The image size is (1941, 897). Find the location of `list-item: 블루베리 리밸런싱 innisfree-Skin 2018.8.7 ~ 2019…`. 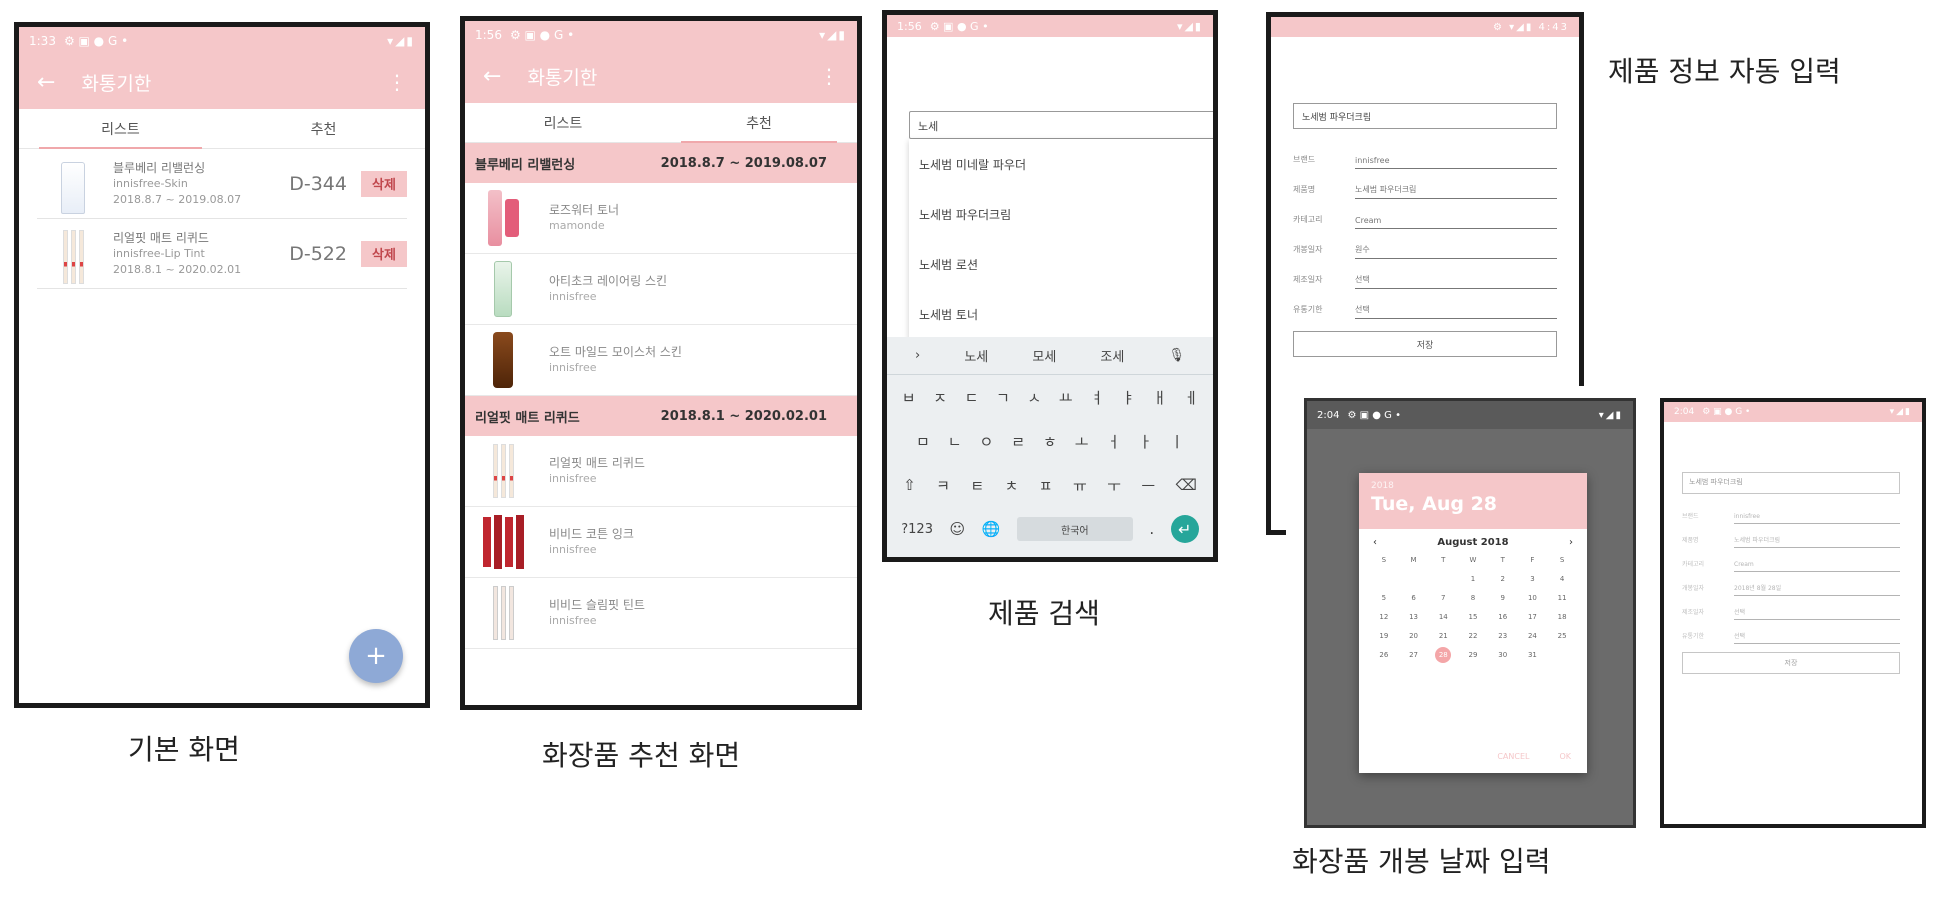

list-item: 블루베리 리밸런싱 innisfree-Skin 2018.8.7 ~ 2019… is located at coordinates (222, 184).